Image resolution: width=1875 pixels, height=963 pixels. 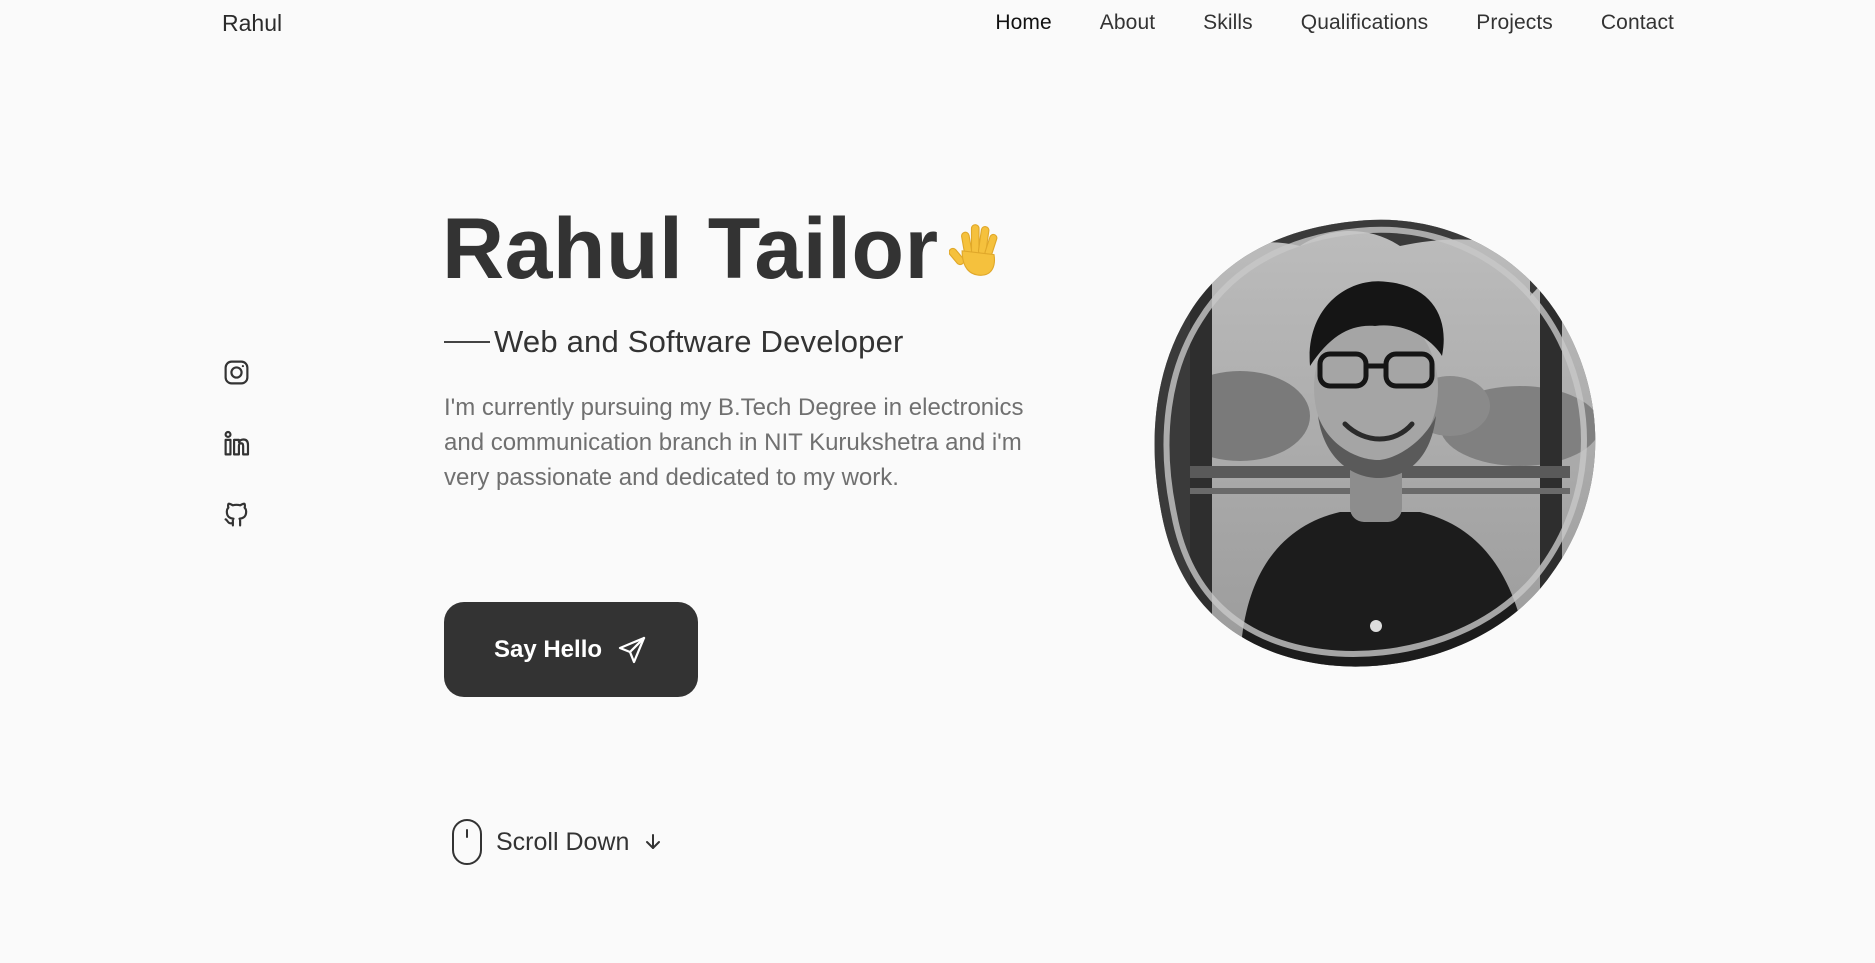 I want to click on hero-title: Rahul Tailor, so click(x=725, y=249).